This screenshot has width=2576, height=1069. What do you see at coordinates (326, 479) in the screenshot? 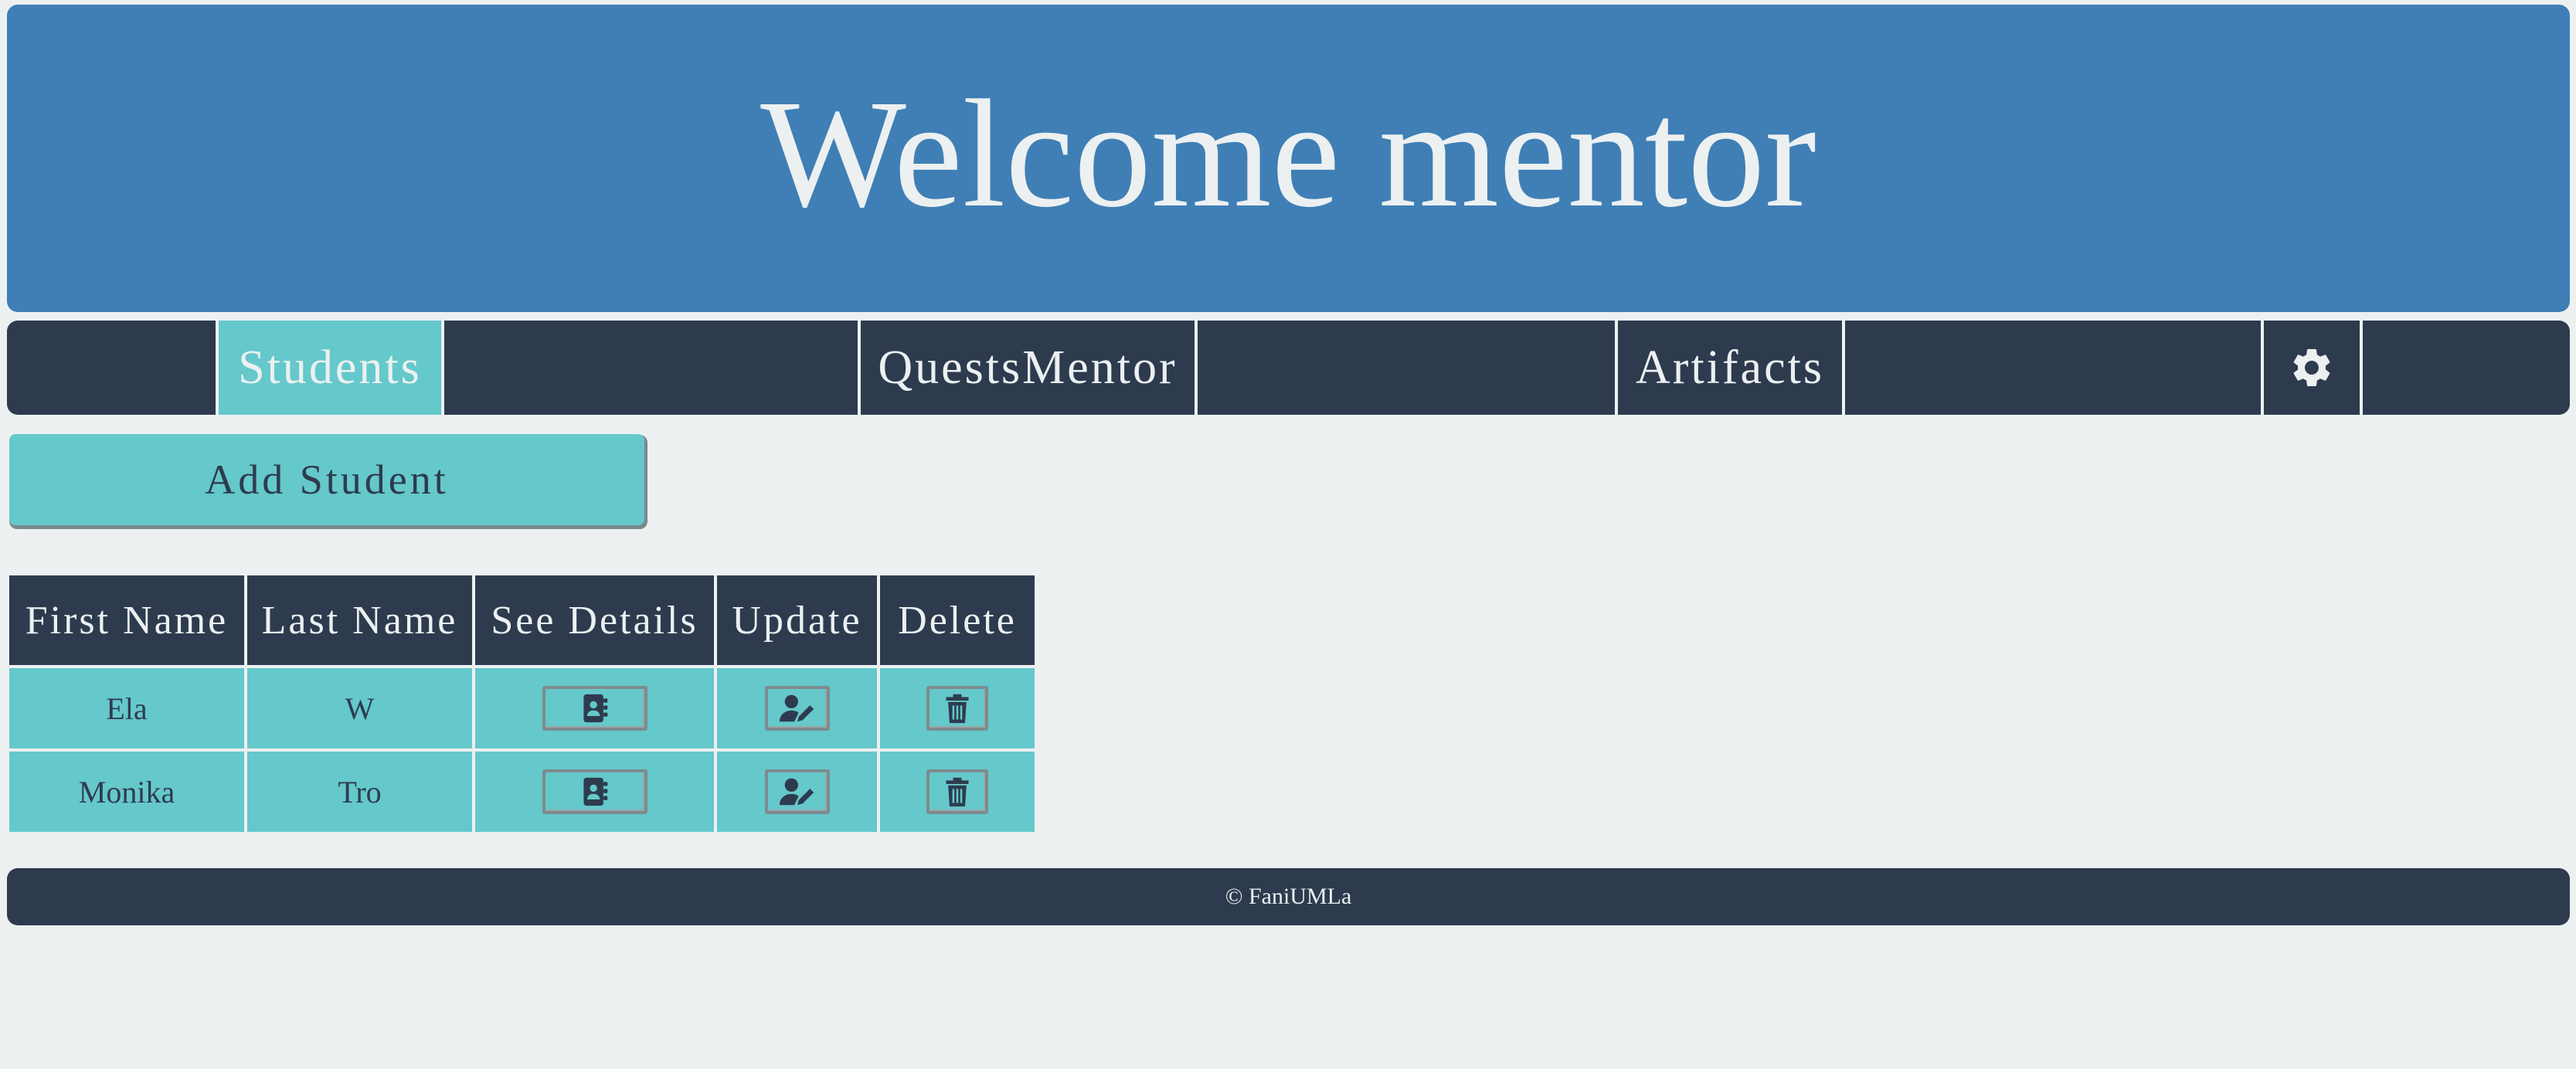
I see `add-student-button: Add Student` at bounding box center [326, 479].